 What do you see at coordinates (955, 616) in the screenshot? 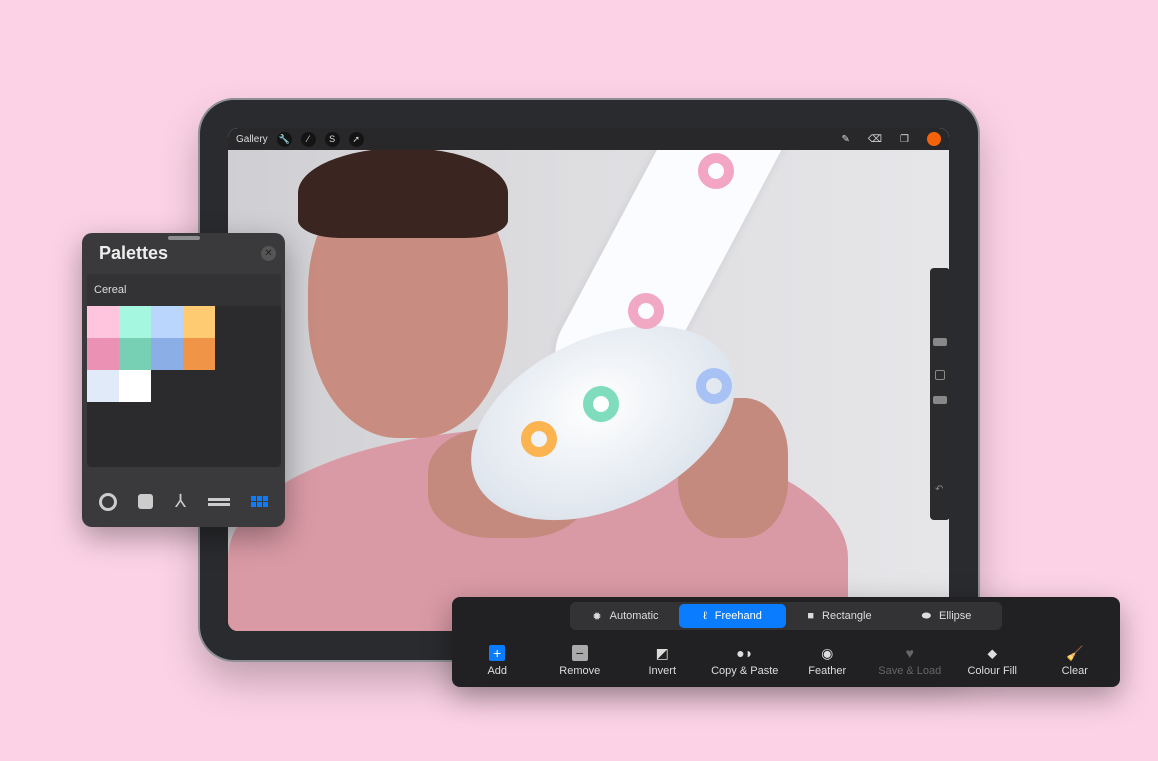
I see `mode-label: Ellipse` at bounding box center [955, 616].